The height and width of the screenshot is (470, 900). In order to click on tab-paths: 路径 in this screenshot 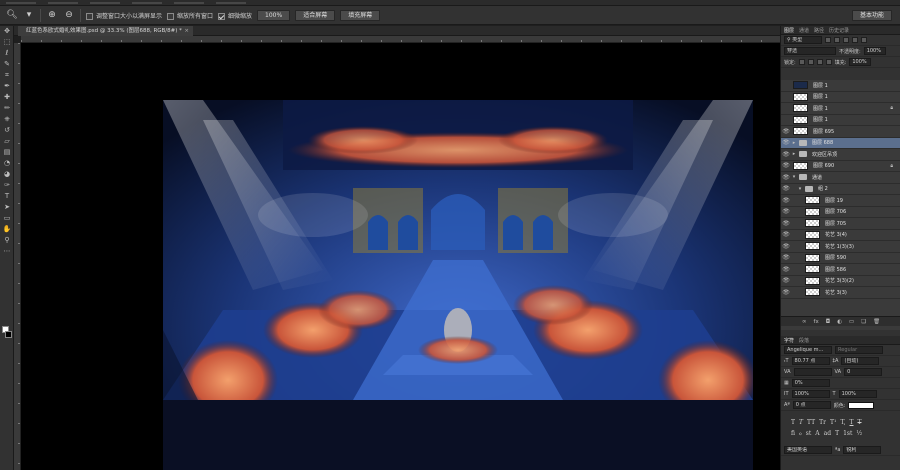, I will do `click(819, 30)`.